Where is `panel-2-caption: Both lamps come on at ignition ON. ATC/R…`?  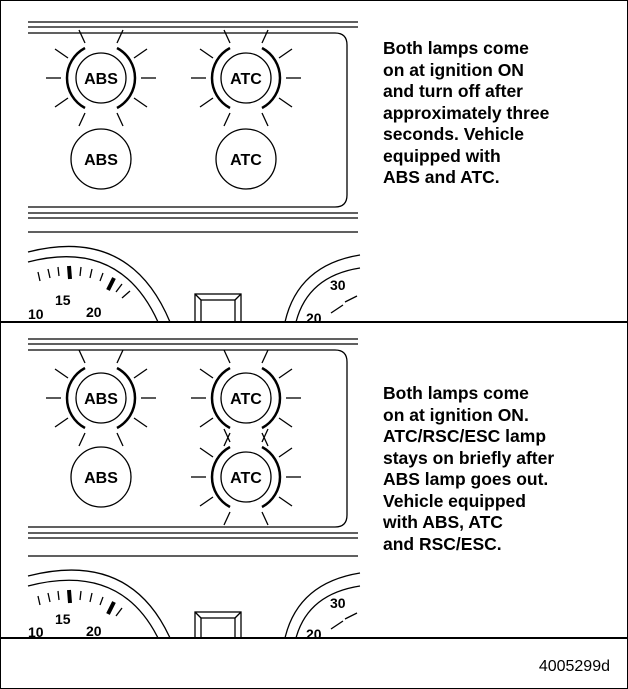 panel-2-caption: Both lamps come on at ignition ON. ATC/R… is located at coordinates (469, 468).